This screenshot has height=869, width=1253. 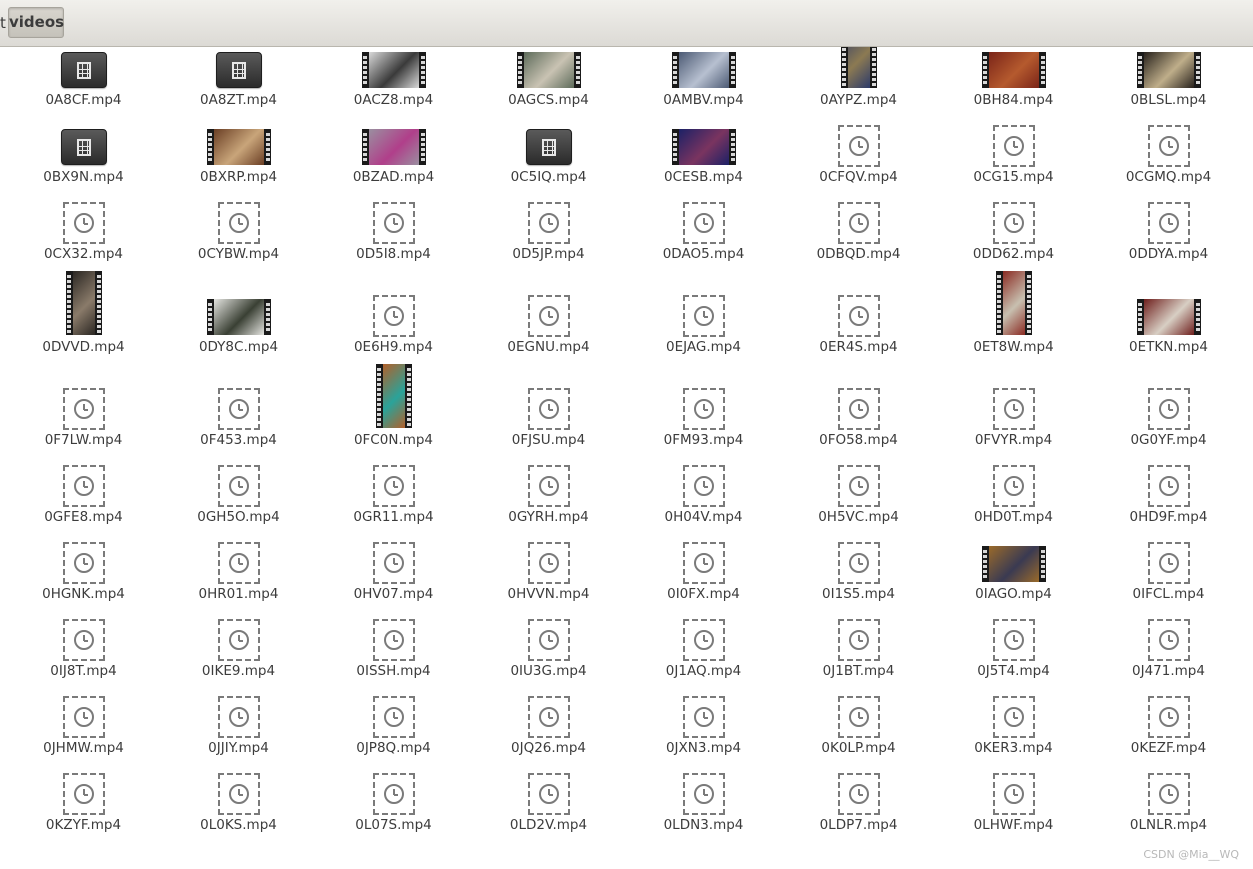 I want to click on file-item: 0CGMQ.mp4, so click(x=1168, y=162).